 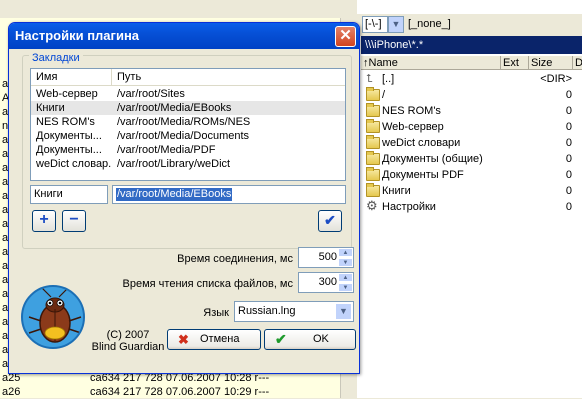 I want to click on read-timeout-value: 300, so click(x=327, y=282).